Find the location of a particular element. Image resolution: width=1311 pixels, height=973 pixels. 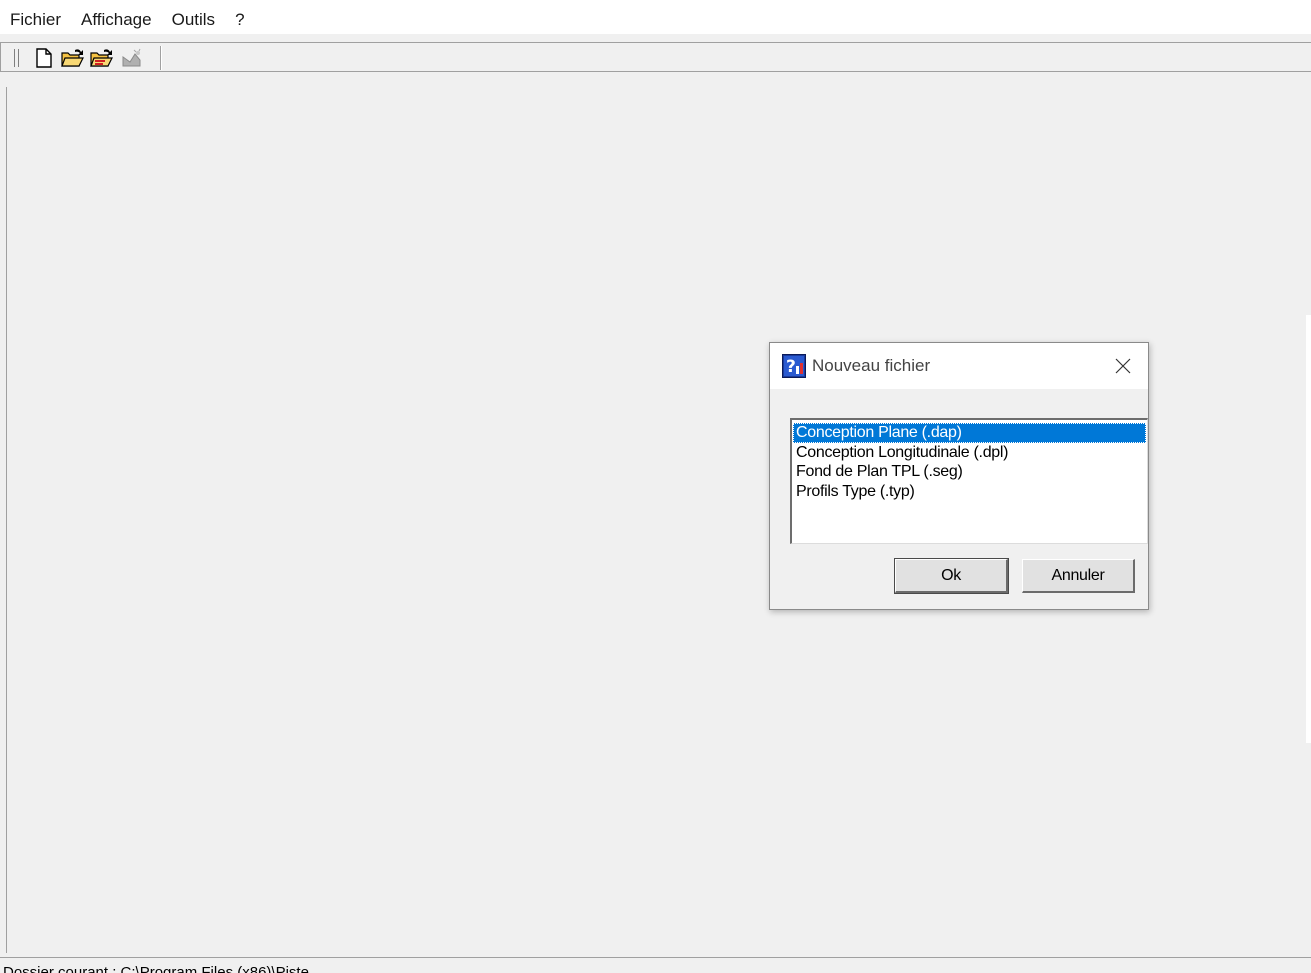

dialog-title-bar: ? Nouveau fichier is located at coordinates (959, 366).